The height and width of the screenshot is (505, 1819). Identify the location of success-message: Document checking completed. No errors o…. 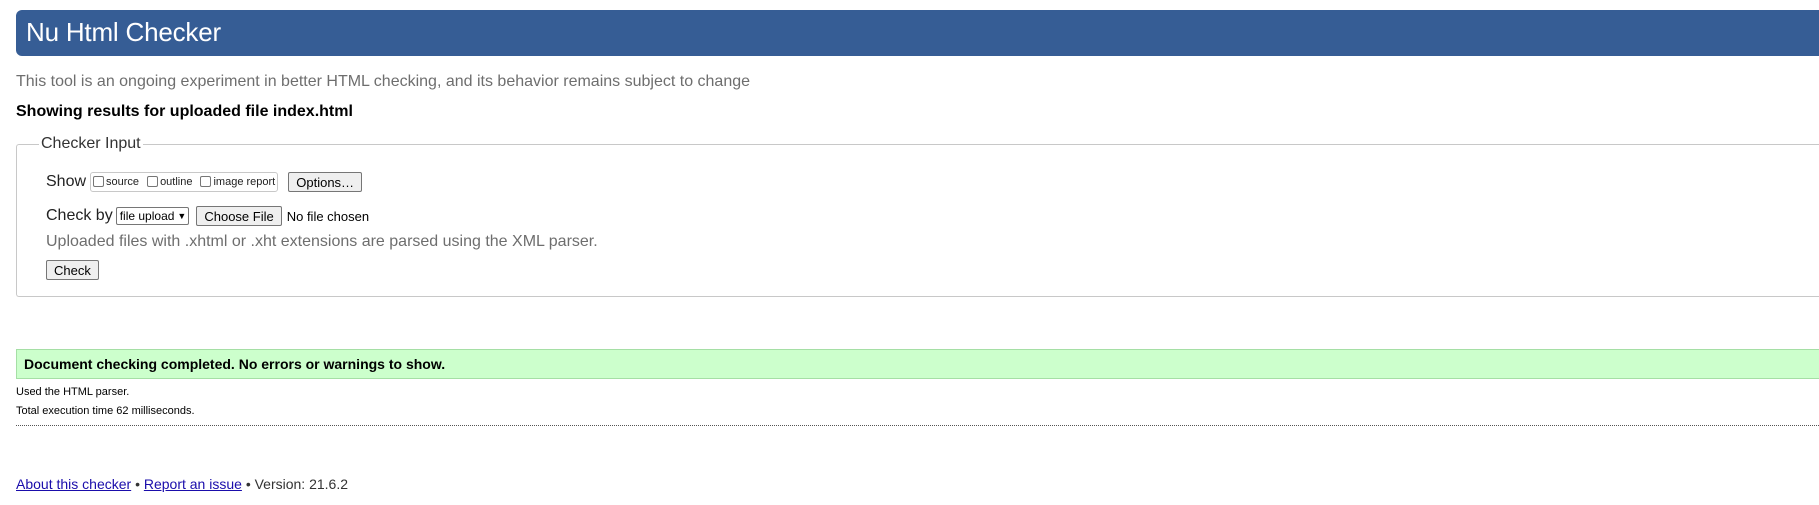
(235, 364).